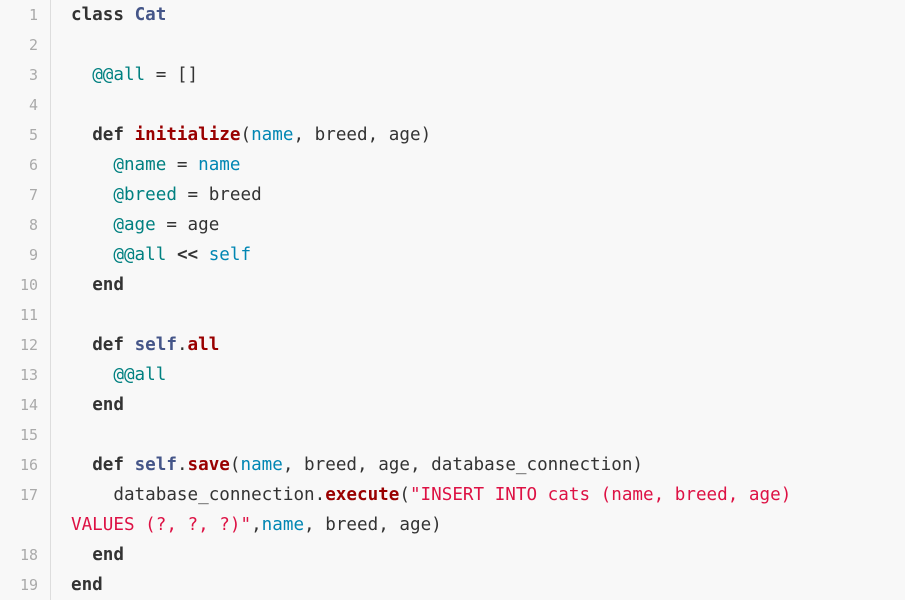 This screenshot has height=600, width=905. What do you see at coordinates (452, 555) in the screenshot?
I see `code-line: 18 end` at bounding box center [452, 555].